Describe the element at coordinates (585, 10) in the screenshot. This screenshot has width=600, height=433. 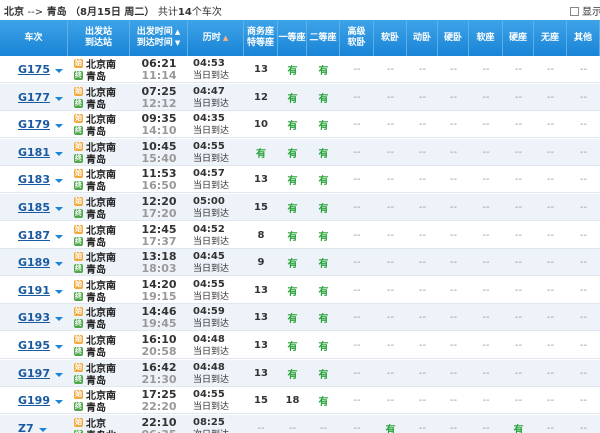
I see `display-option: 显示` at that location.